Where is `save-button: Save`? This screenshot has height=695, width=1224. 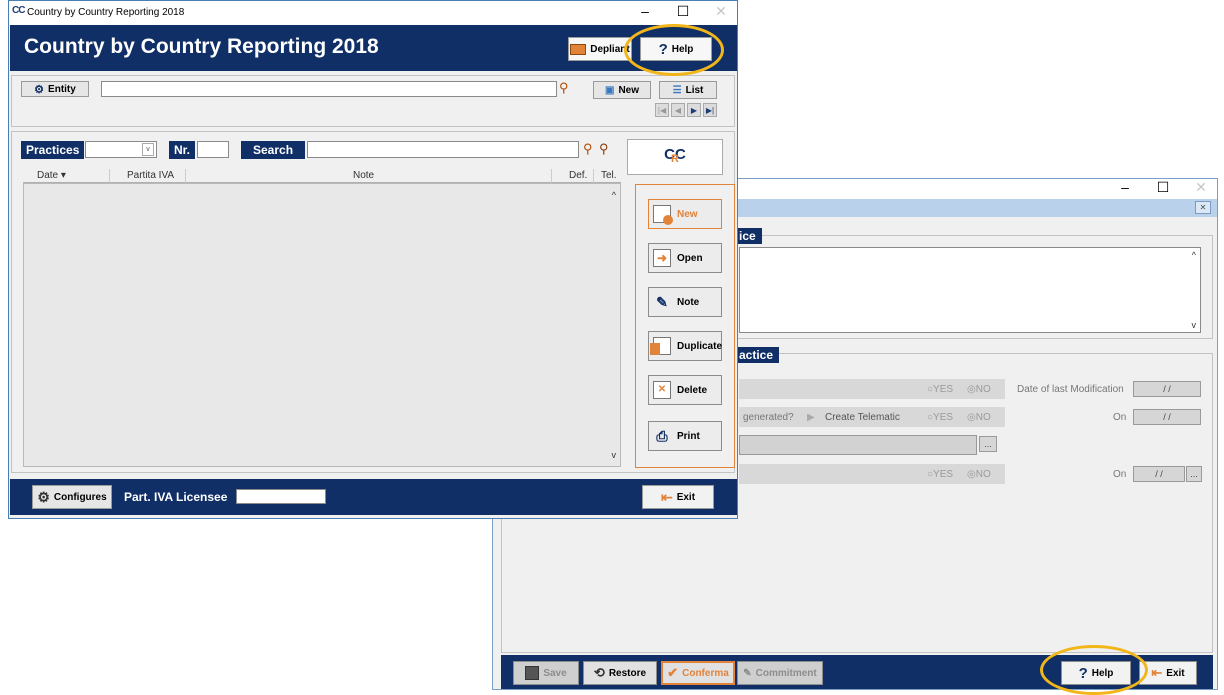 save-button: Save is located at coordinates (546, 673).